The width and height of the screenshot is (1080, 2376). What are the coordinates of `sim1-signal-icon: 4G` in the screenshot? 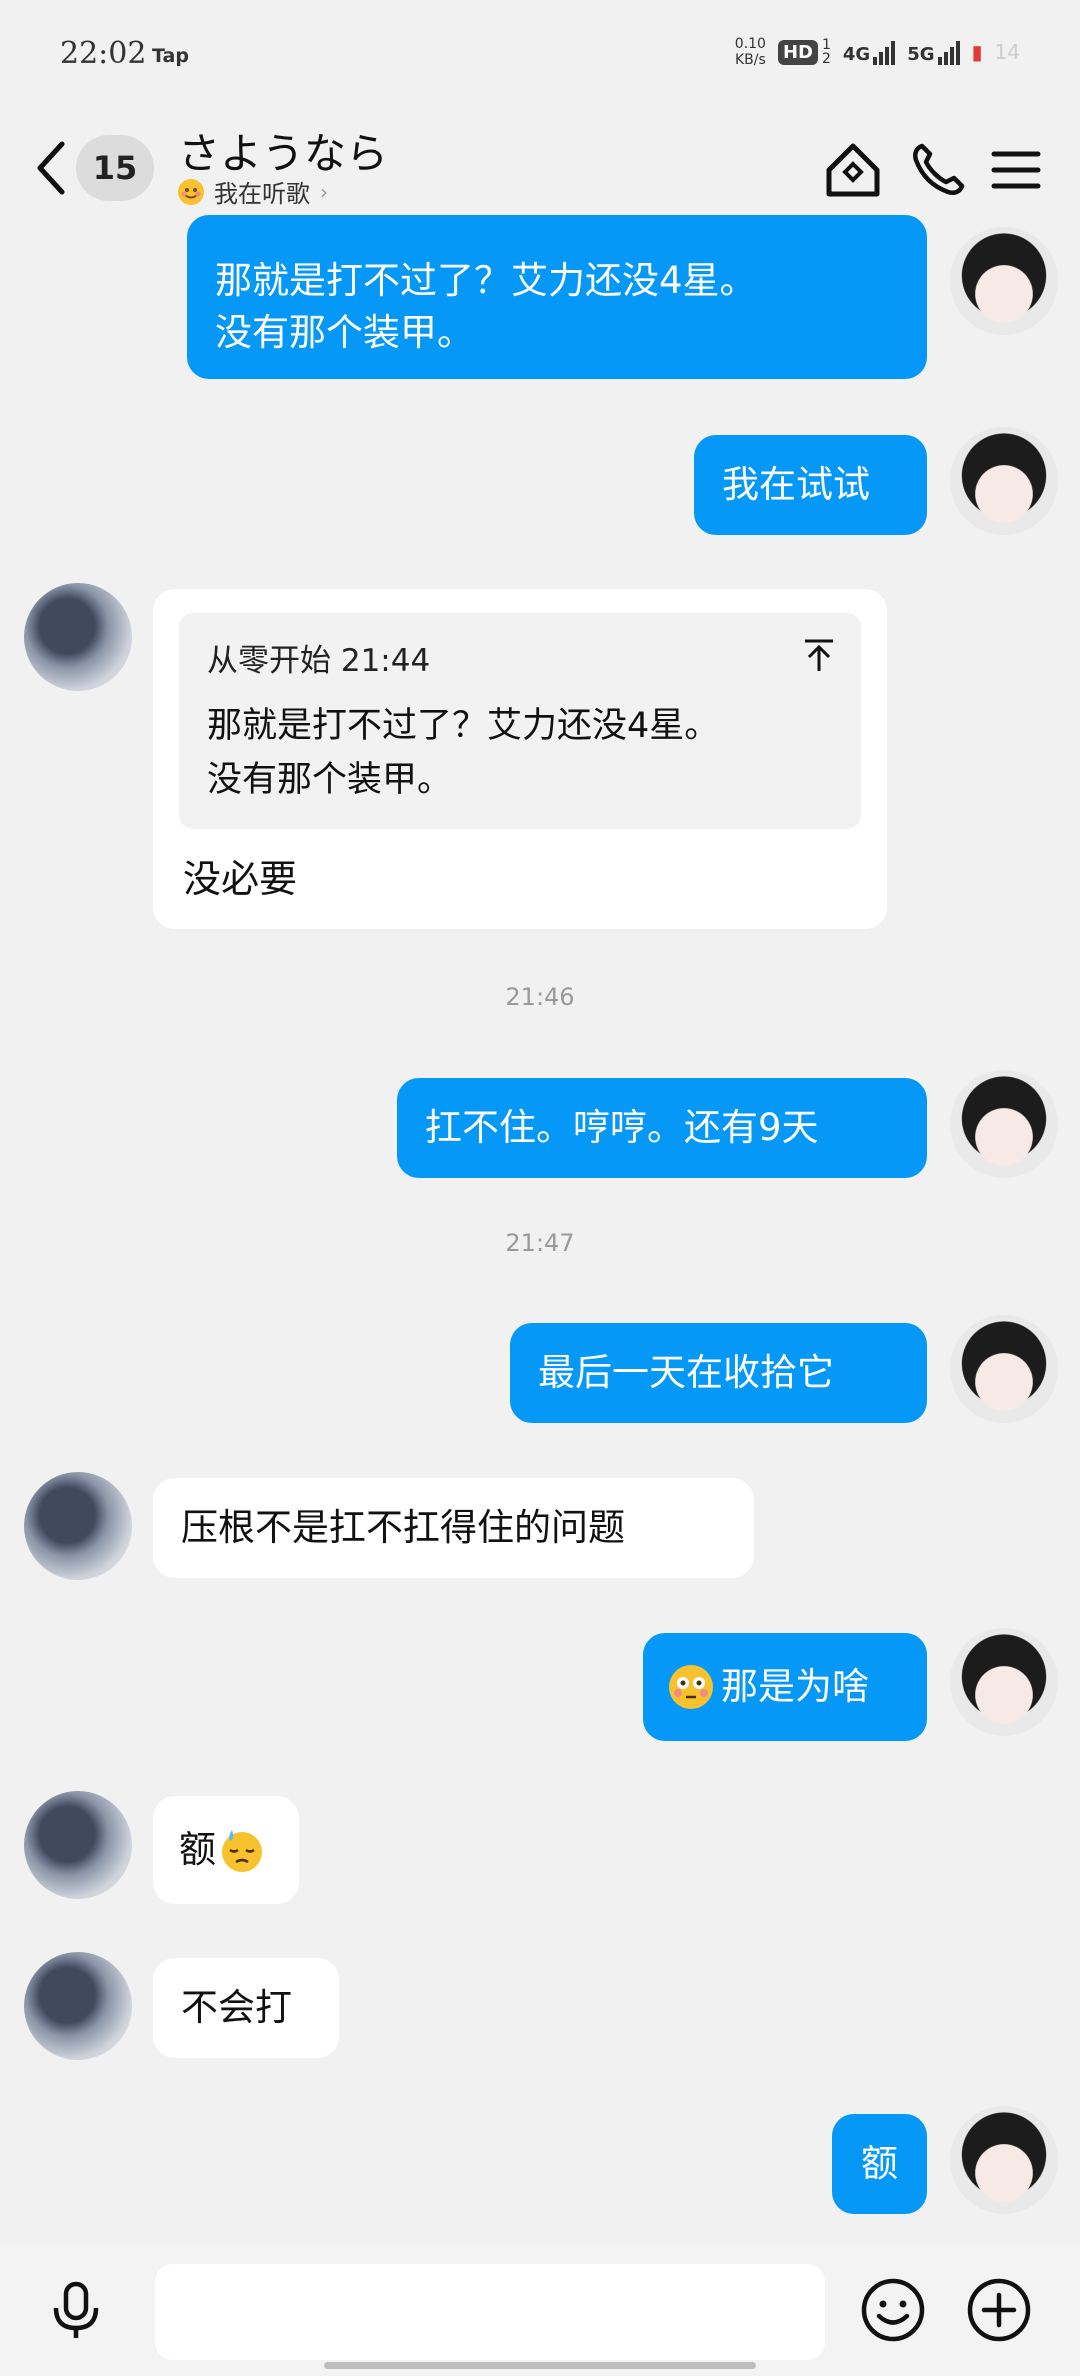 It's located at (869, 52).